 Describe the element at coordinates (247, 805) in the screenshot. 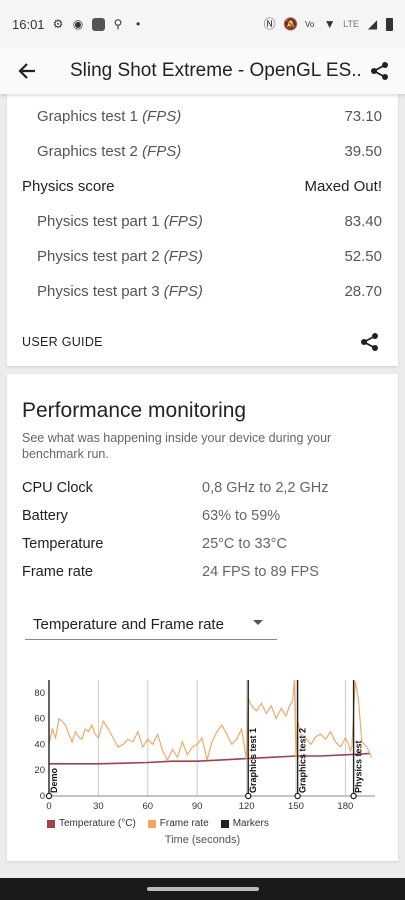

I see `x-tick-label: 120` at that location.